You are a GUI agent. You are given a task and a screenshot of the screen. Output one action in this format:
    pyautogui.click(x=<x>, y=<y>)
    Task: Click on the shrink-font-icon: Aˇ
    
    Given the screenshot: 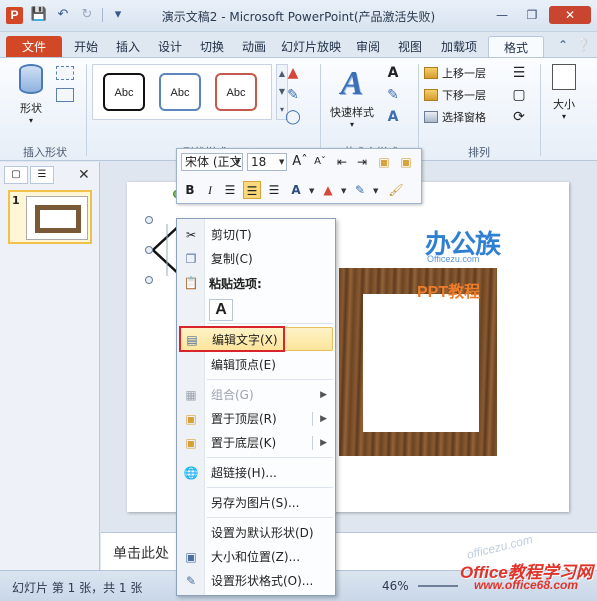 What is the action you would take?
    pyautogui.click(x=320, y=162)
    